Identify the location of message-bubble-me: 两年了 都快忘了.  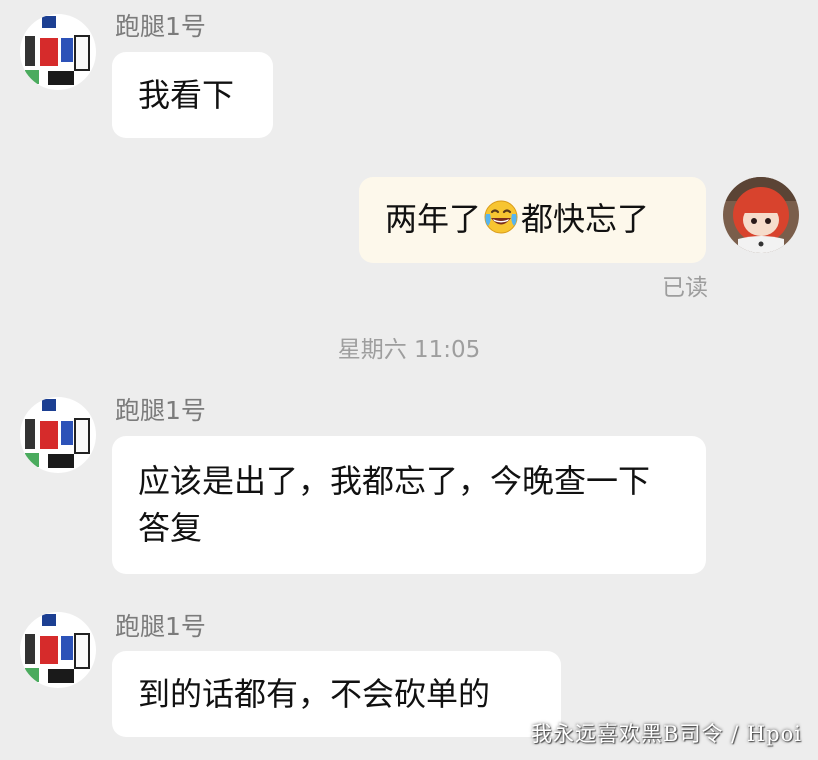
(532, 220).